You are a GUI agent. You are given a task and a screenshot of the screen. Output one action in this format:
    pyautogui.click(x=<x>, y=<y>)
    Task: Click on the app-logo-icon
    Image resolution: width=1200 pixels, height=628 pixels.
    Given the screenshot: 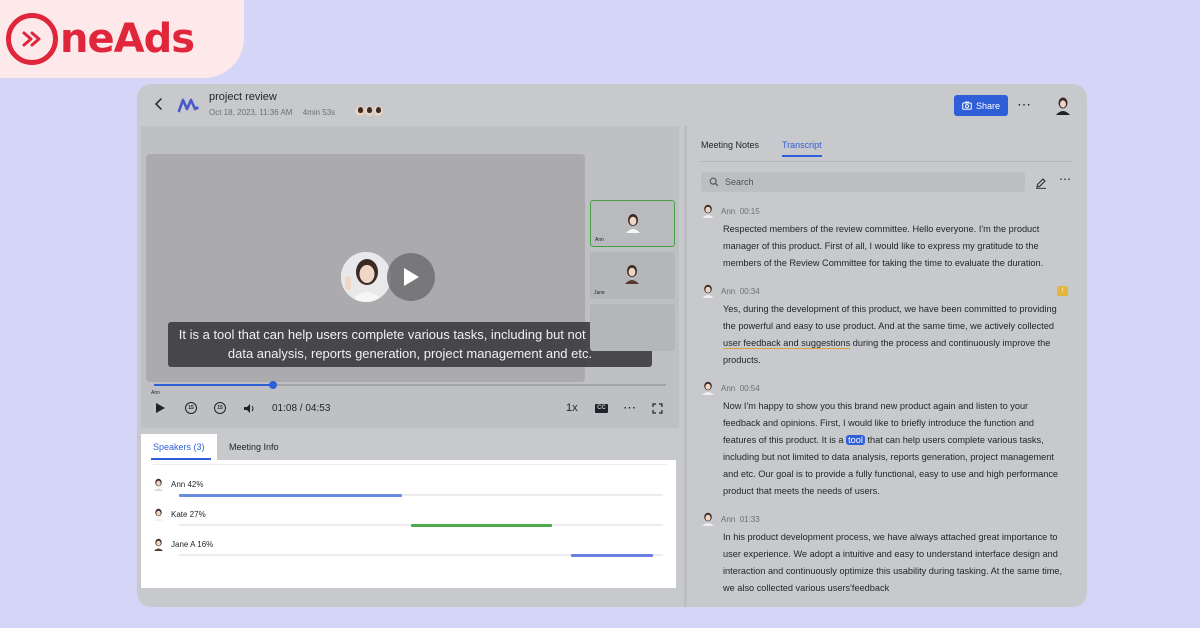 What is the action you would take?
    pyautogui.click(x=188, y=105)
    